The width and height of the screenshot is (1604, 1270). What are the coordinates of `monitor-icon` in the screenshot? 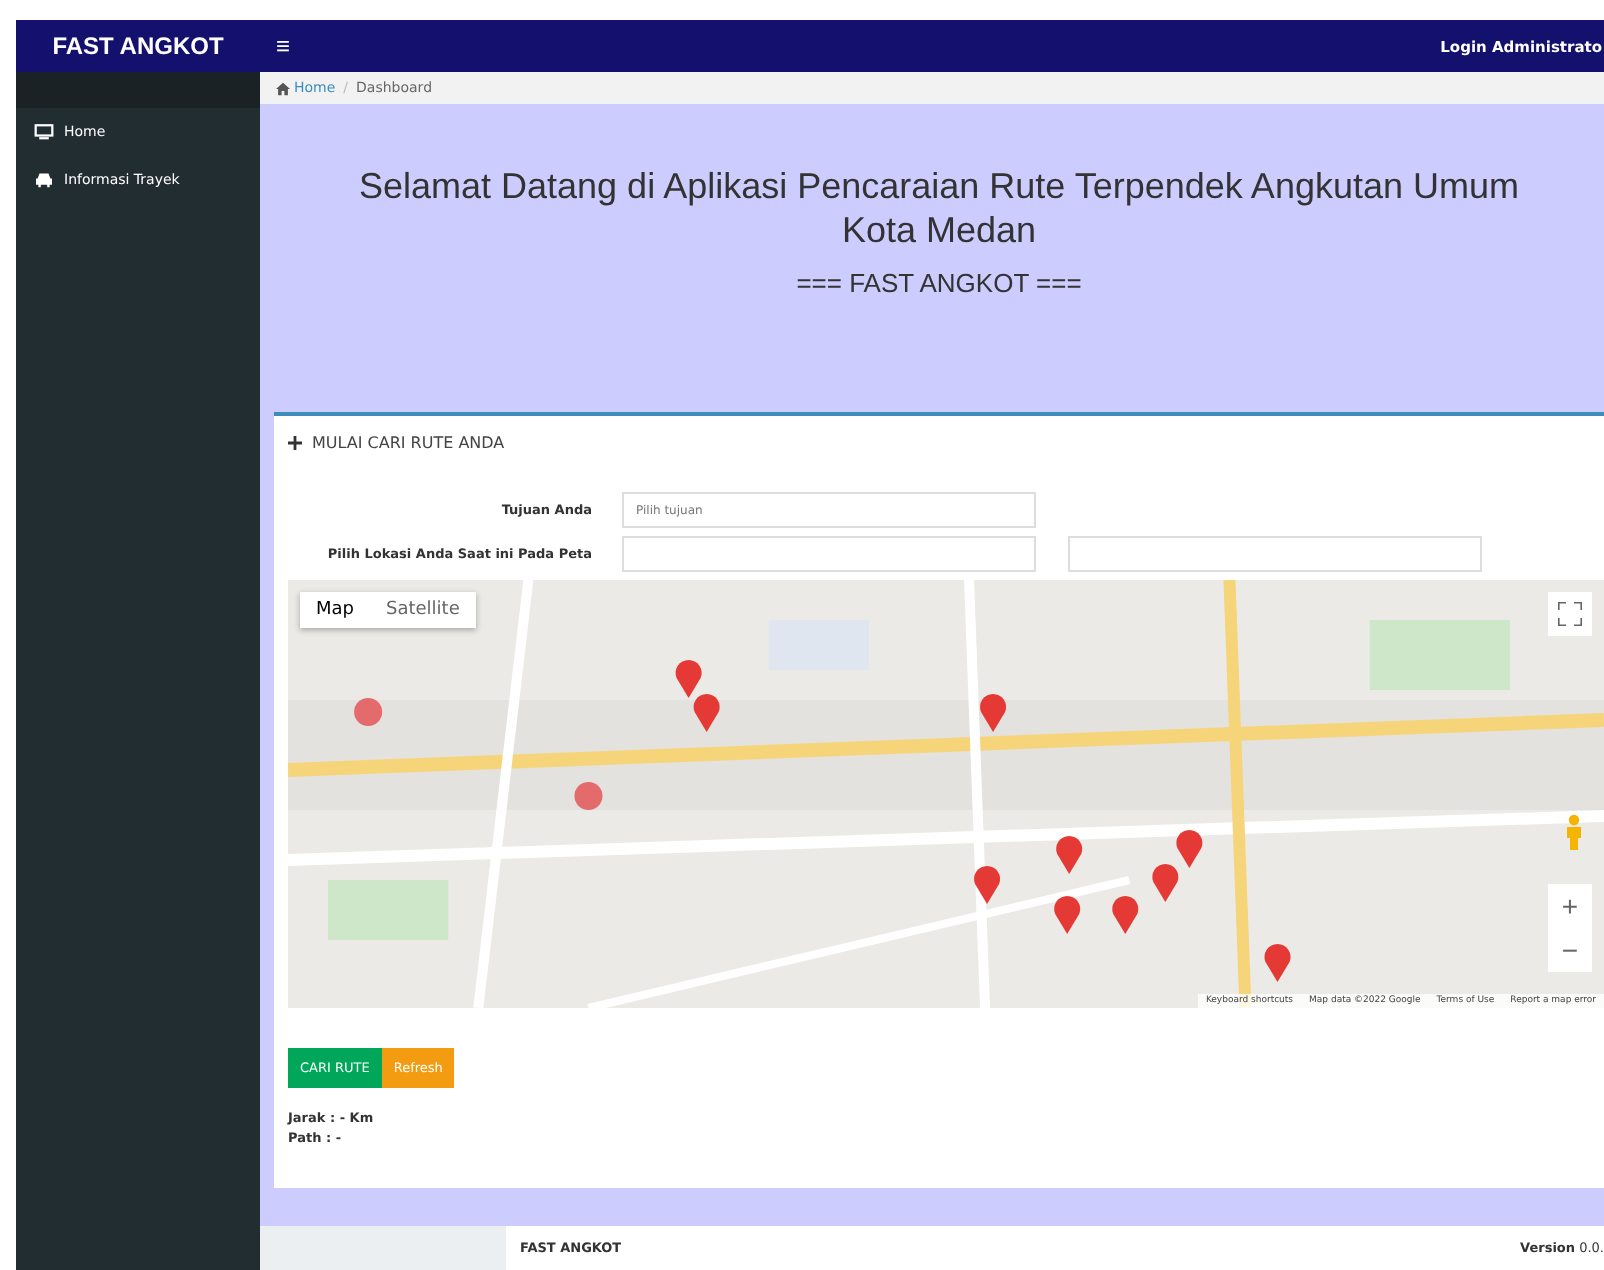 It's located at (44, 132).